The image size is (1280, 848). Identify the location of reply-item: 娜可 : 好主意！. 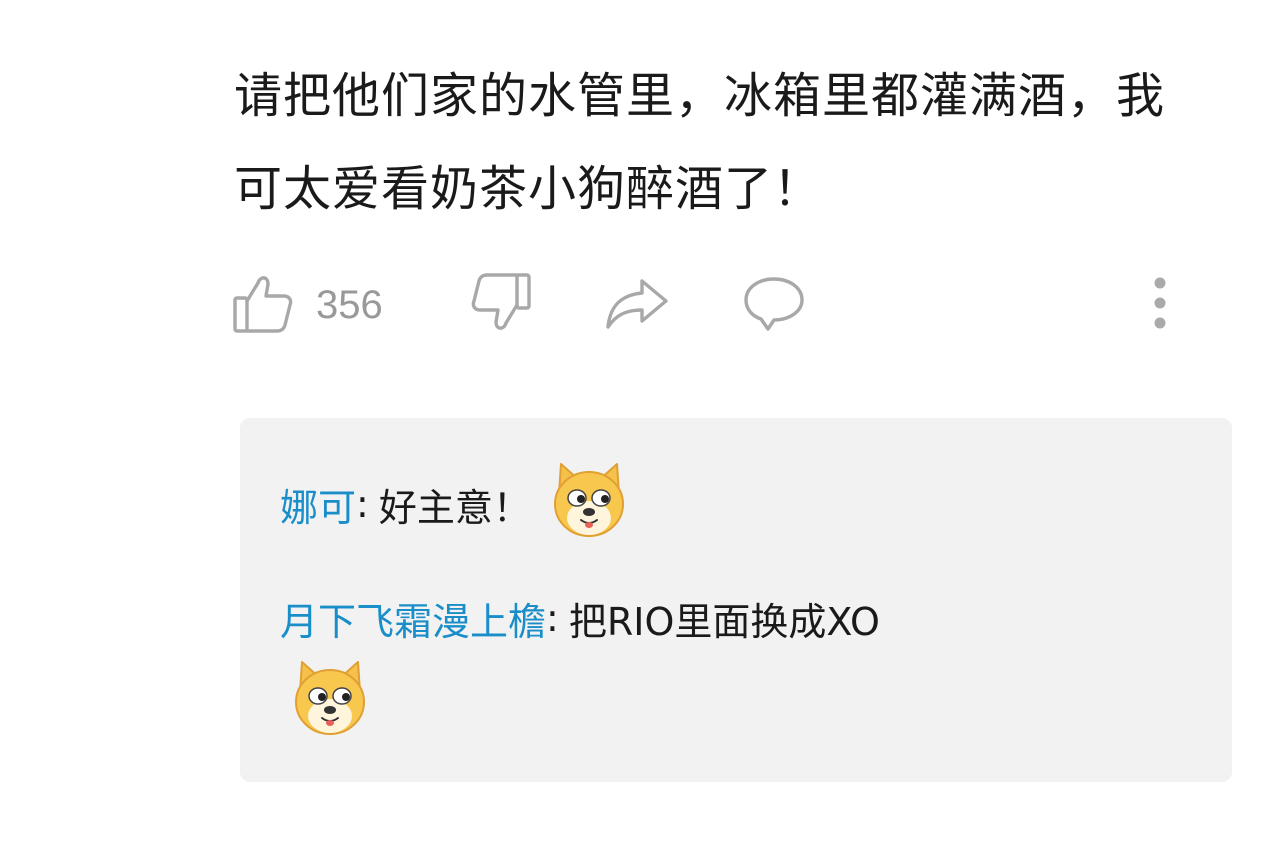
(453, 504).